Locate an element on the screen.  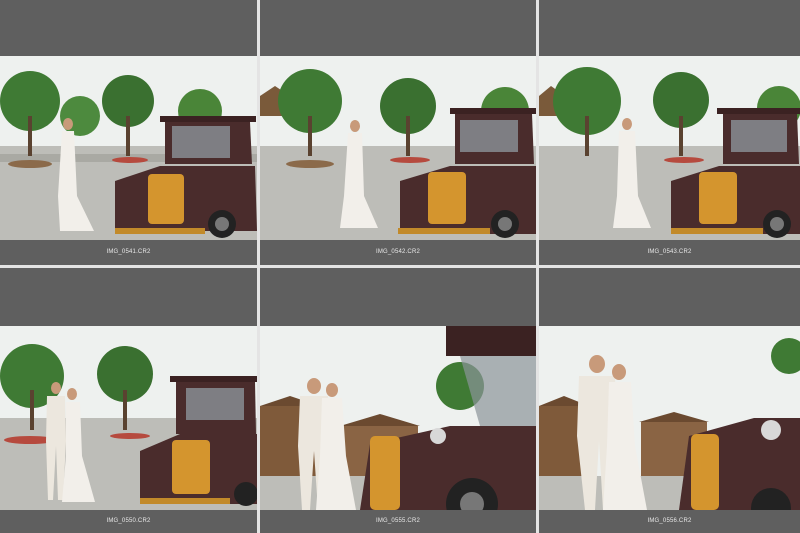
thumbnail-filename: IMG_0555.CR2 is located at coordinates (398, 521).